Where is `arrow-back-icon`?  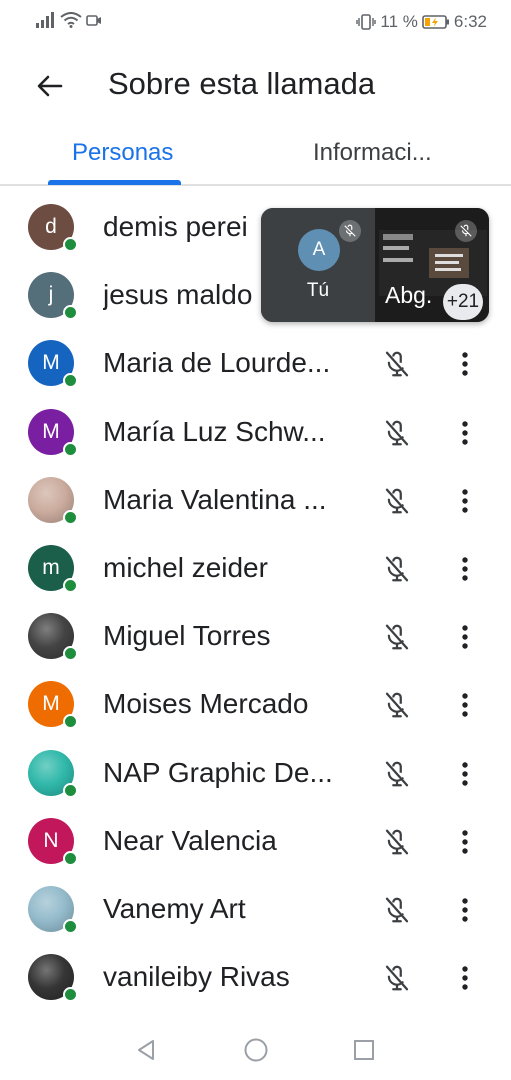
arrow-back-icon is located at coordinates (50, 86).